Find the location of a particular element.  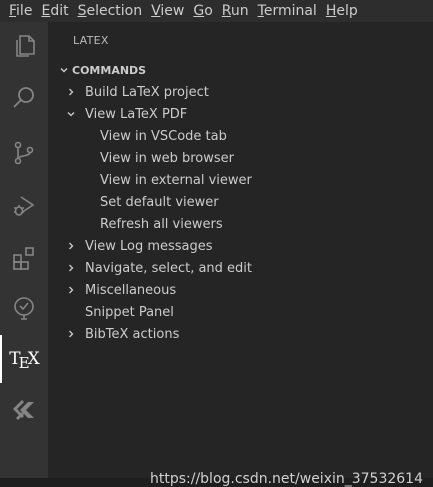

testing-button is located at coordinates (24, 308).